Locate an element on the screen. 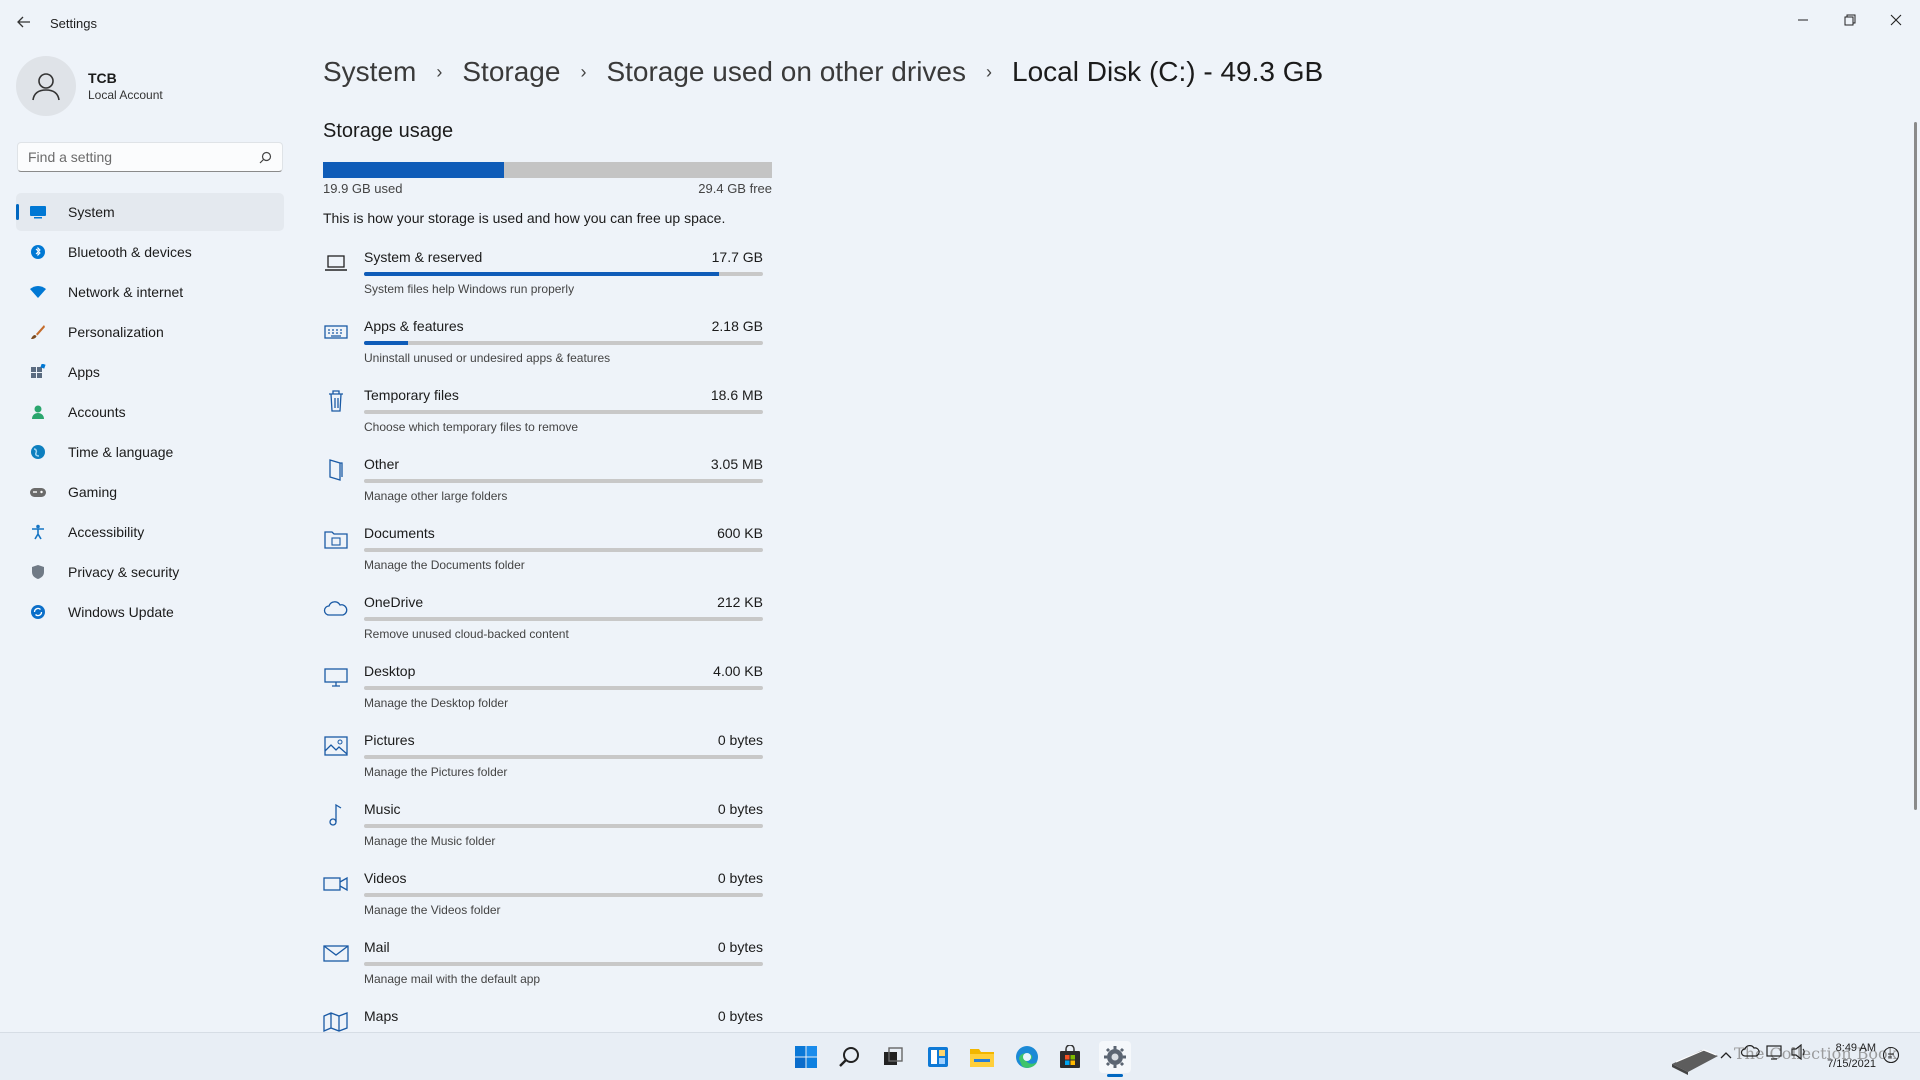  profile-name: TCB is located at coordinates (102, 78).